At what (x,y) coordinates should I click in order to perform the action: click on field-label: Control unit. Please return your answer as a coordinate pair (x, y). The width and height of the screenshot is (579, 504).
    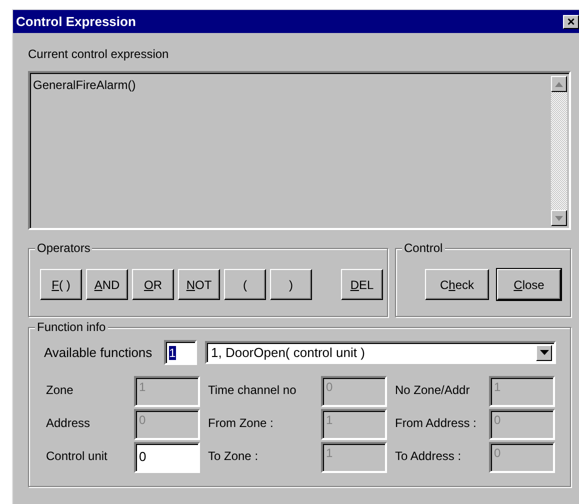
    Looking at the image, I should click on (76, 455).